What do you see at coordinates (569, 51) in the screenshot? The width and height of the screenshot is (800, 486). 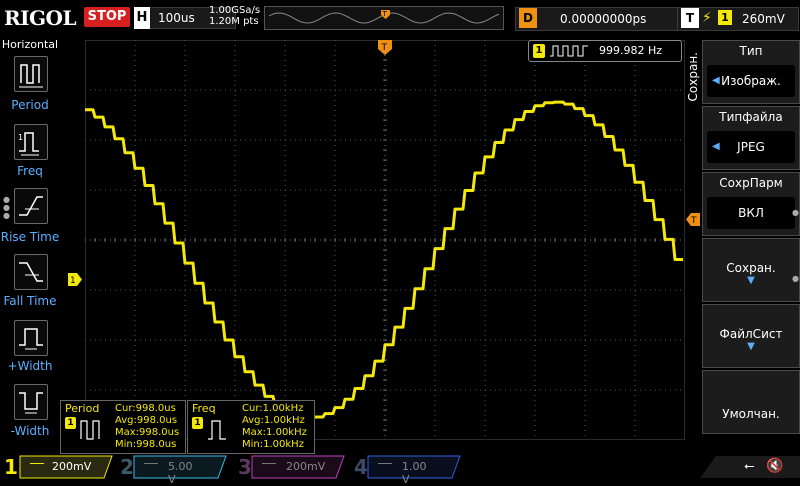 I see `square-wave-icon` at bounding box center [569, 51].